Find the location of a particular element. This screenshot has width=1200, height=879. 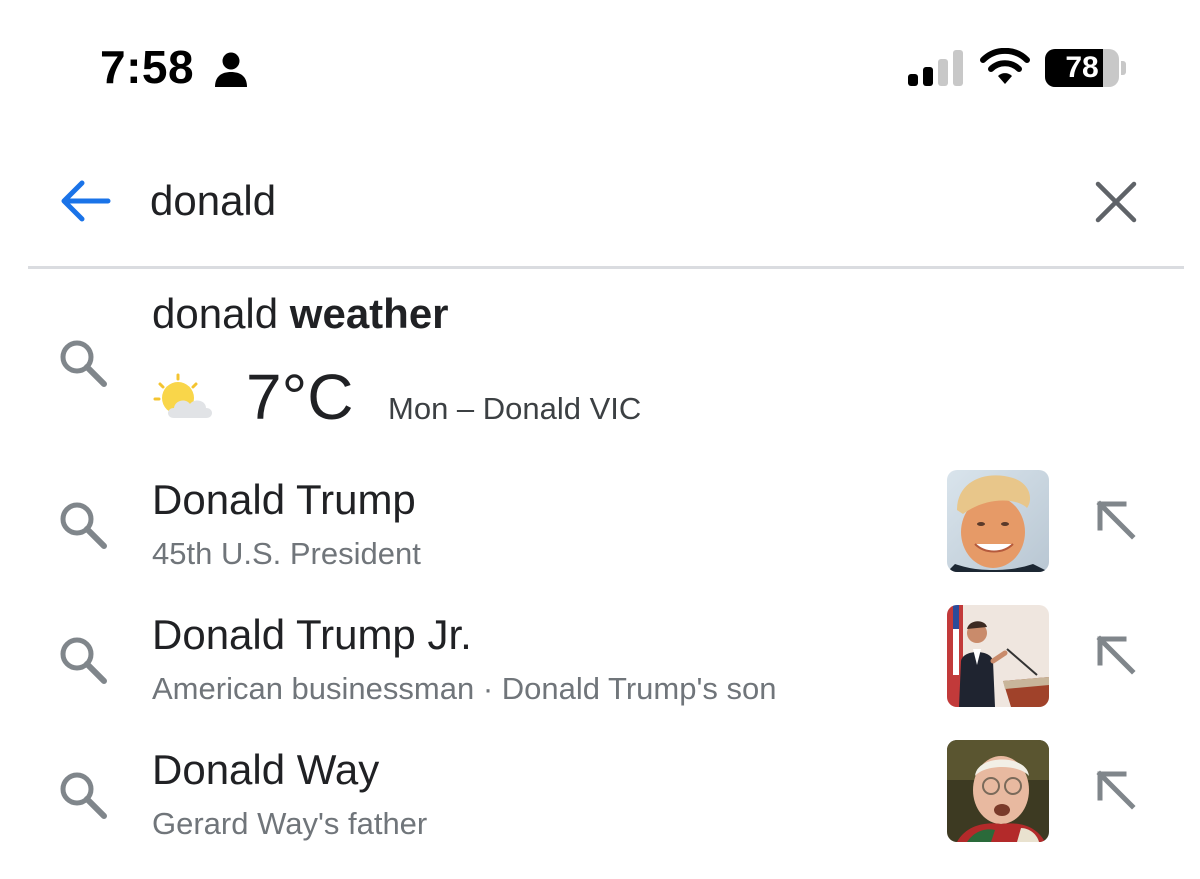

battery-level: 78 is located at coordinates (1082, 67).